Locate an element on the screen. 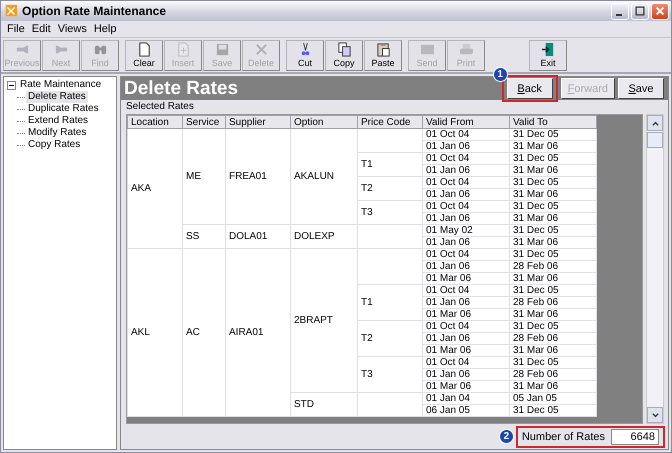 The height and width of the screenshot is (453, 672). toolbar-button: Clear is located at coordinates (144, 55).